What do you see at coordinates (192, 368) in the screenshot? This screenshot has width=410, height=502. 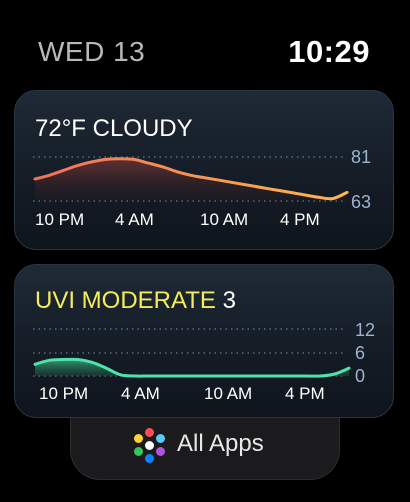 I see `uv-area` at bounding box center [192, 368].